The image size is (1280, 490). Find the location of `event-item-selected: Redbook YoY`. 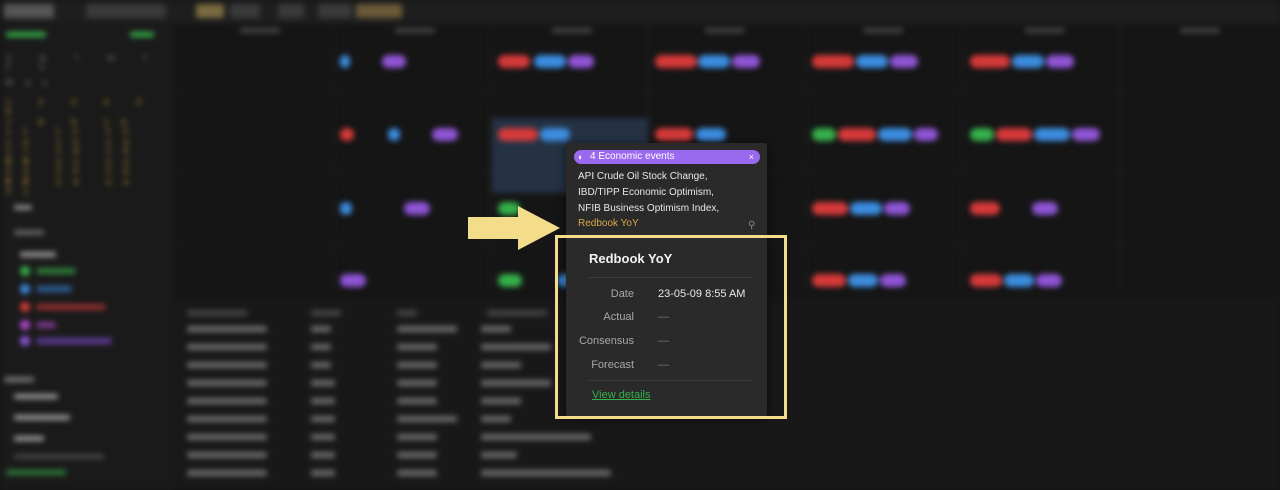

event-item-selected: Redbook YoY is located at coordinates (608, 223).